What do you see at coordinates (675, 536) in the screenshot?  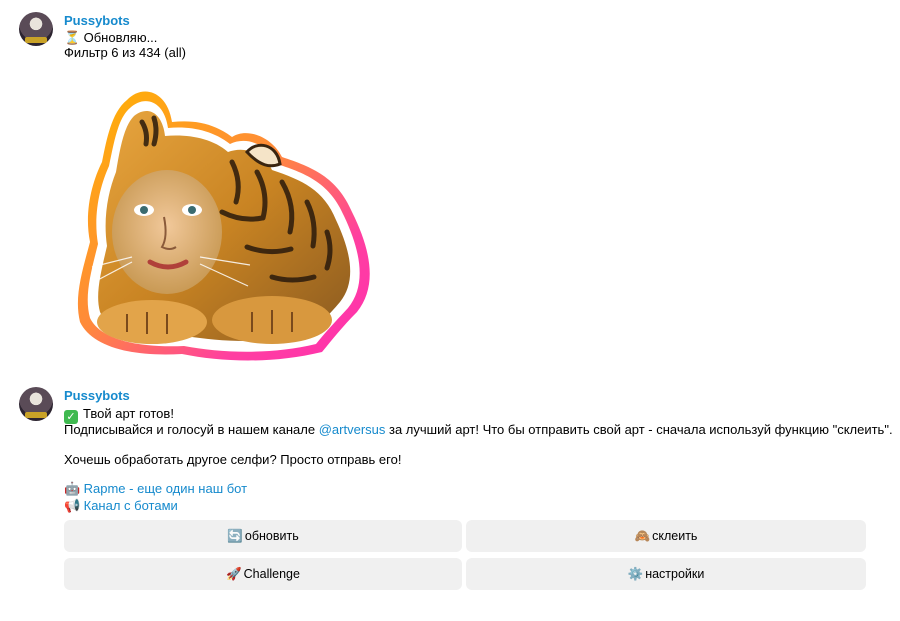 I see `merge-button-label: склеить` at bounding box center [675, 536].